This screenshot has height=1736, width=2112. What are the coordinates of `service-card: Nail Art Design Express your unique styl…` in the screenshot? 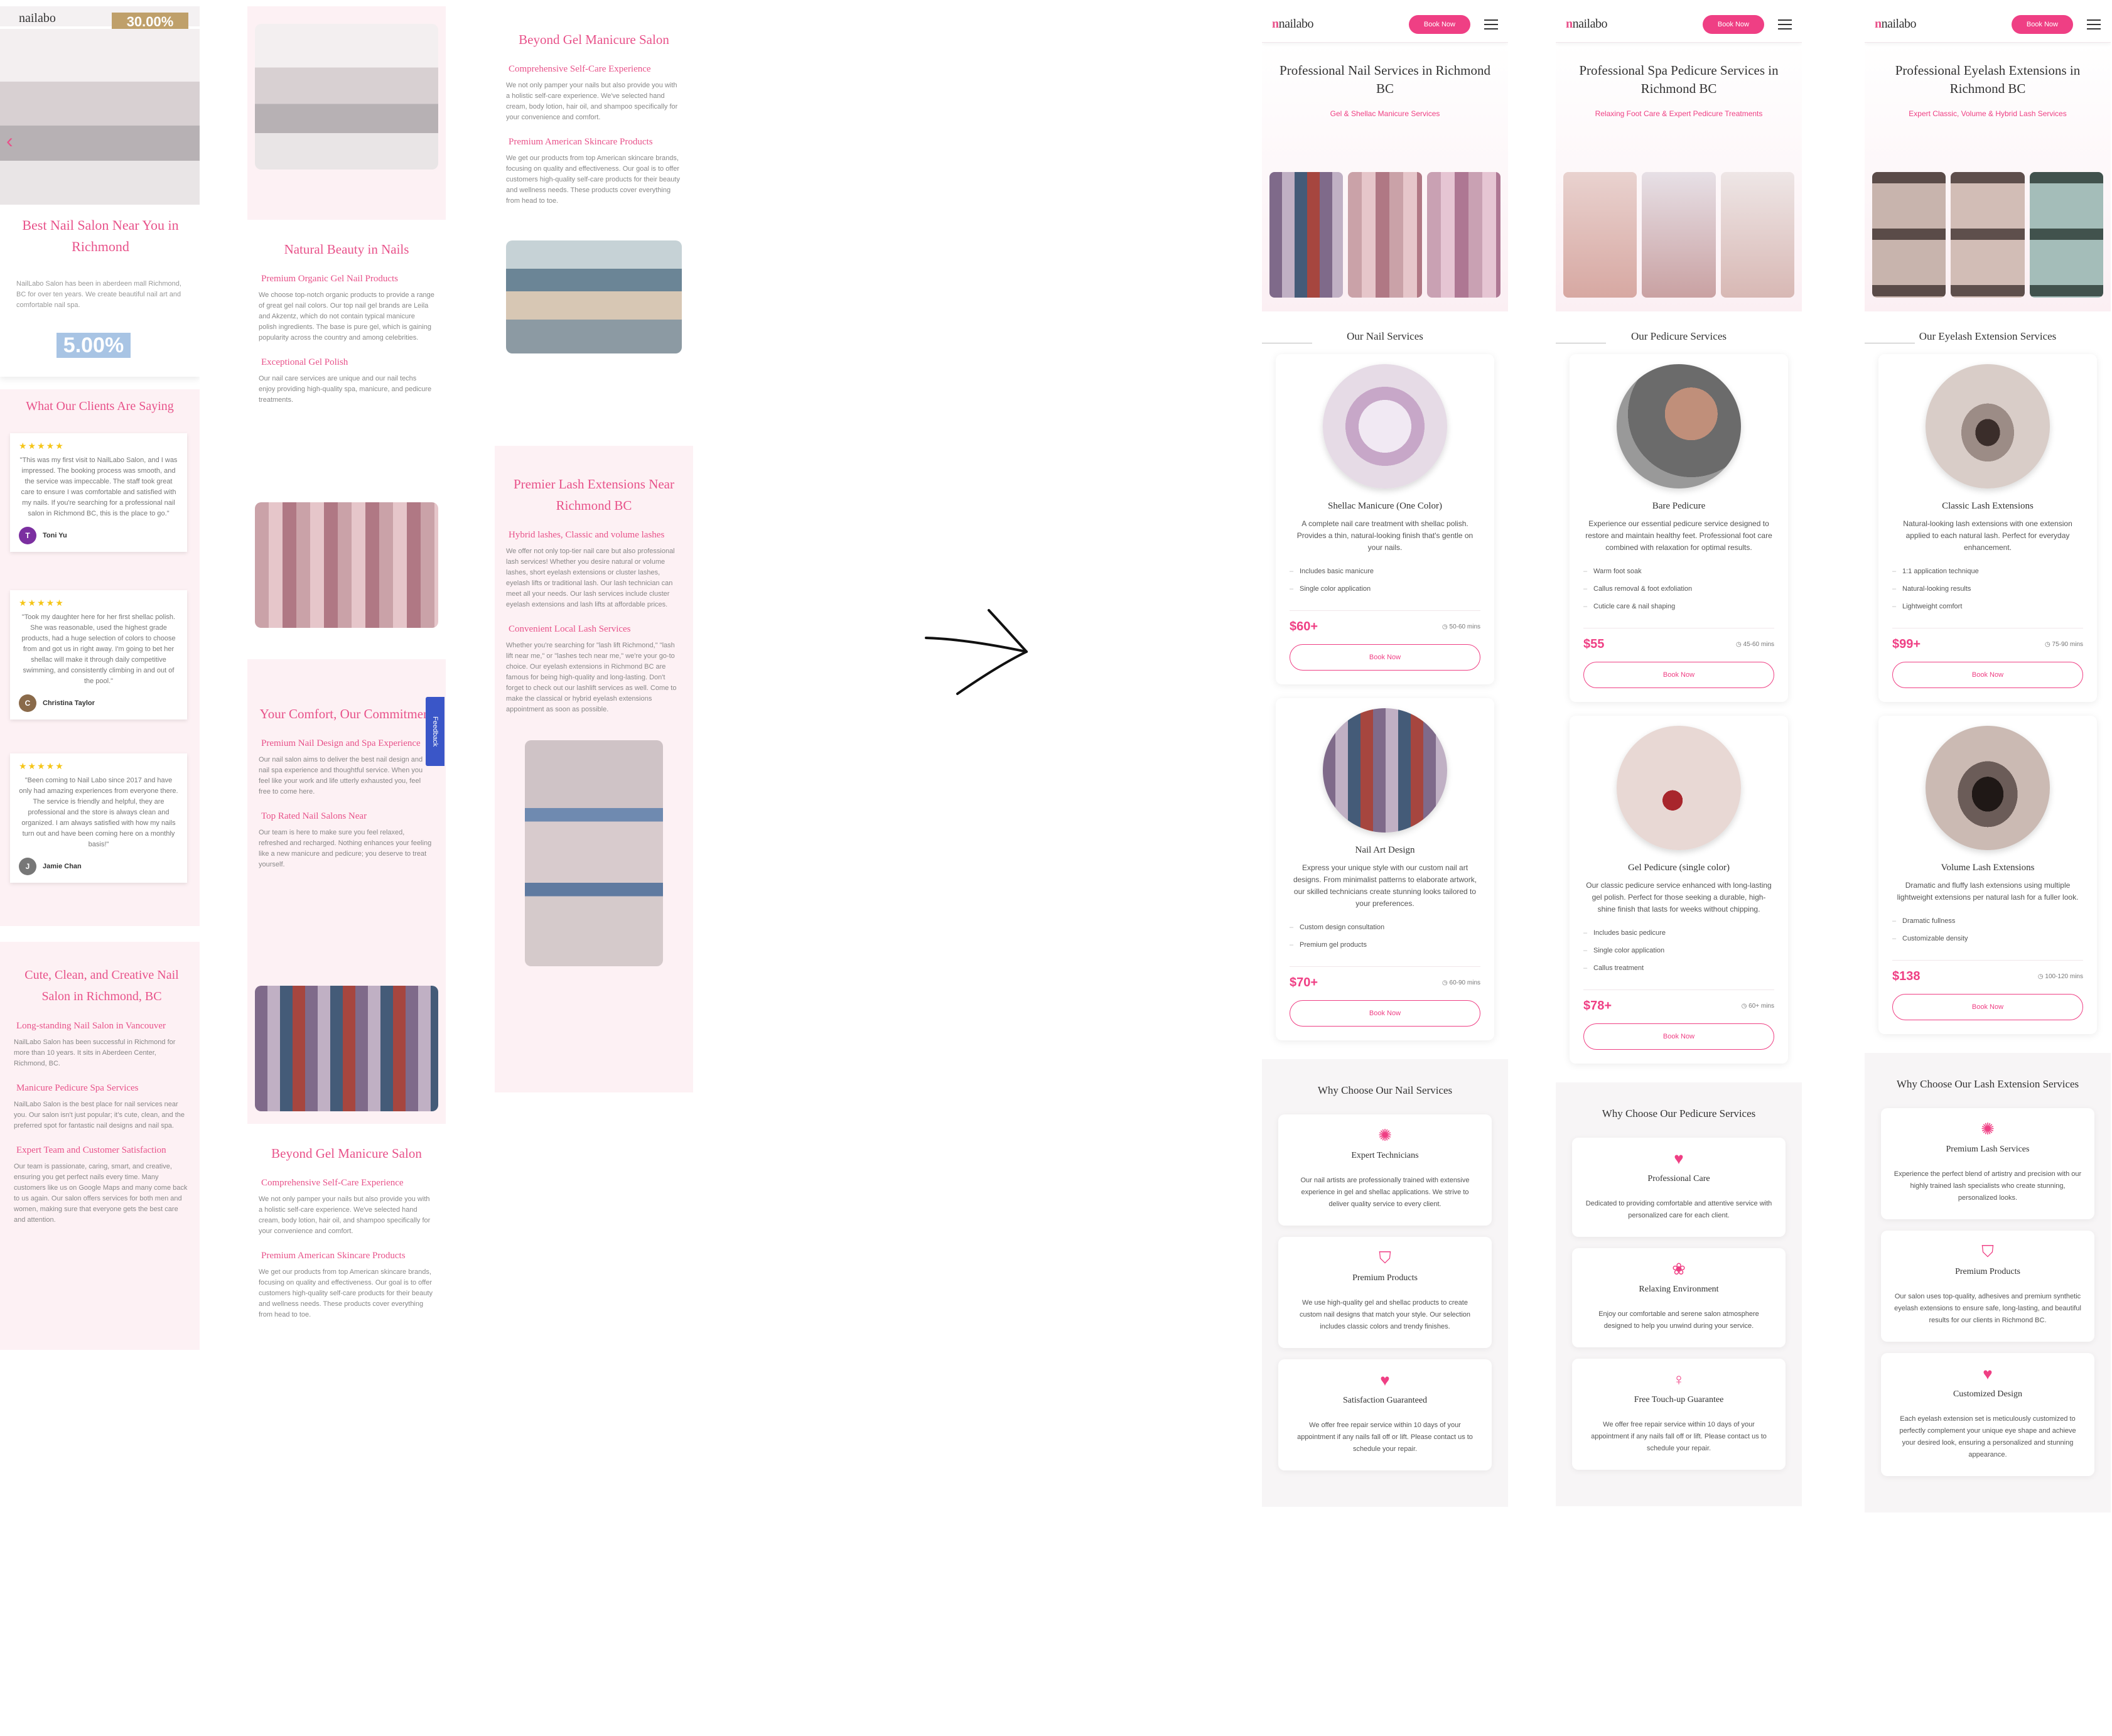 It's located at (1385, 869).